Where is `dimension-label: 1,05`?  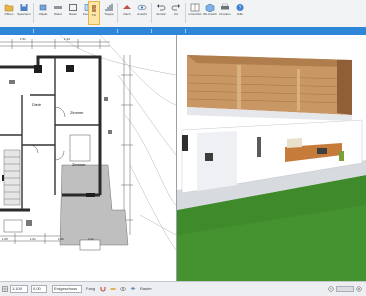
dimension-label: 1,05 is located at coordinates (5, 239).